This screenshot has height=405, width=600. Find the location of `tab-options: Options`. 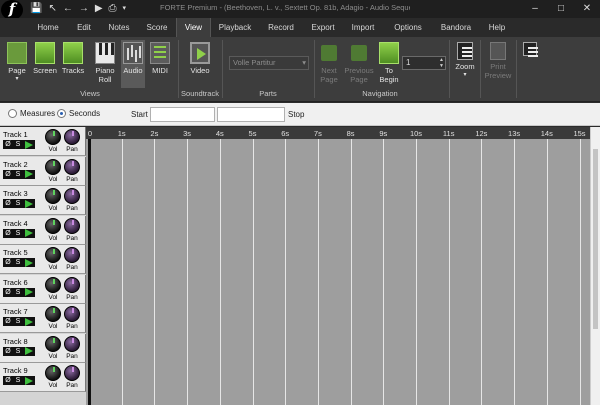

tab-options: Options is located at coordinates (408, 27).